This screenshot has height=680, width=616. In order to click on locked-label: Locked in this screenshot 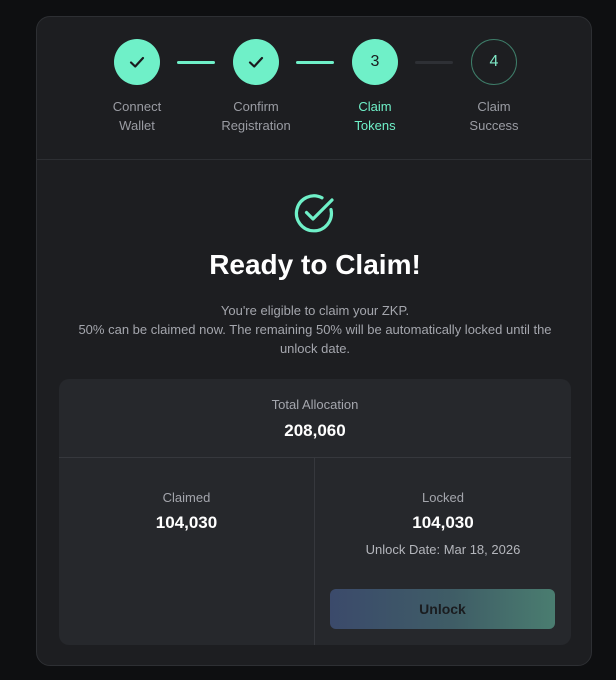, I will do `click(443, 497)`.